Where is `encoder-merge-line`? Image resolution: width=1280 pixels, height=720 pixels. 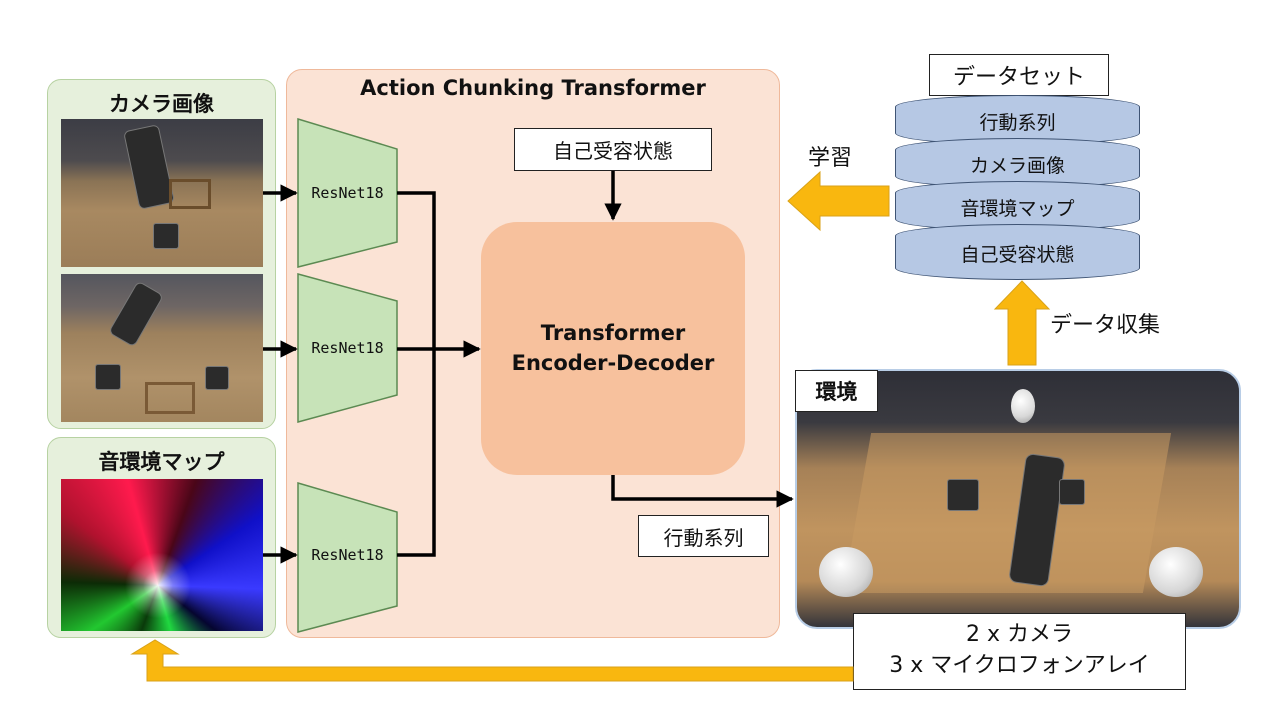
encoder-merge-line is located at coordinates (416, 374).